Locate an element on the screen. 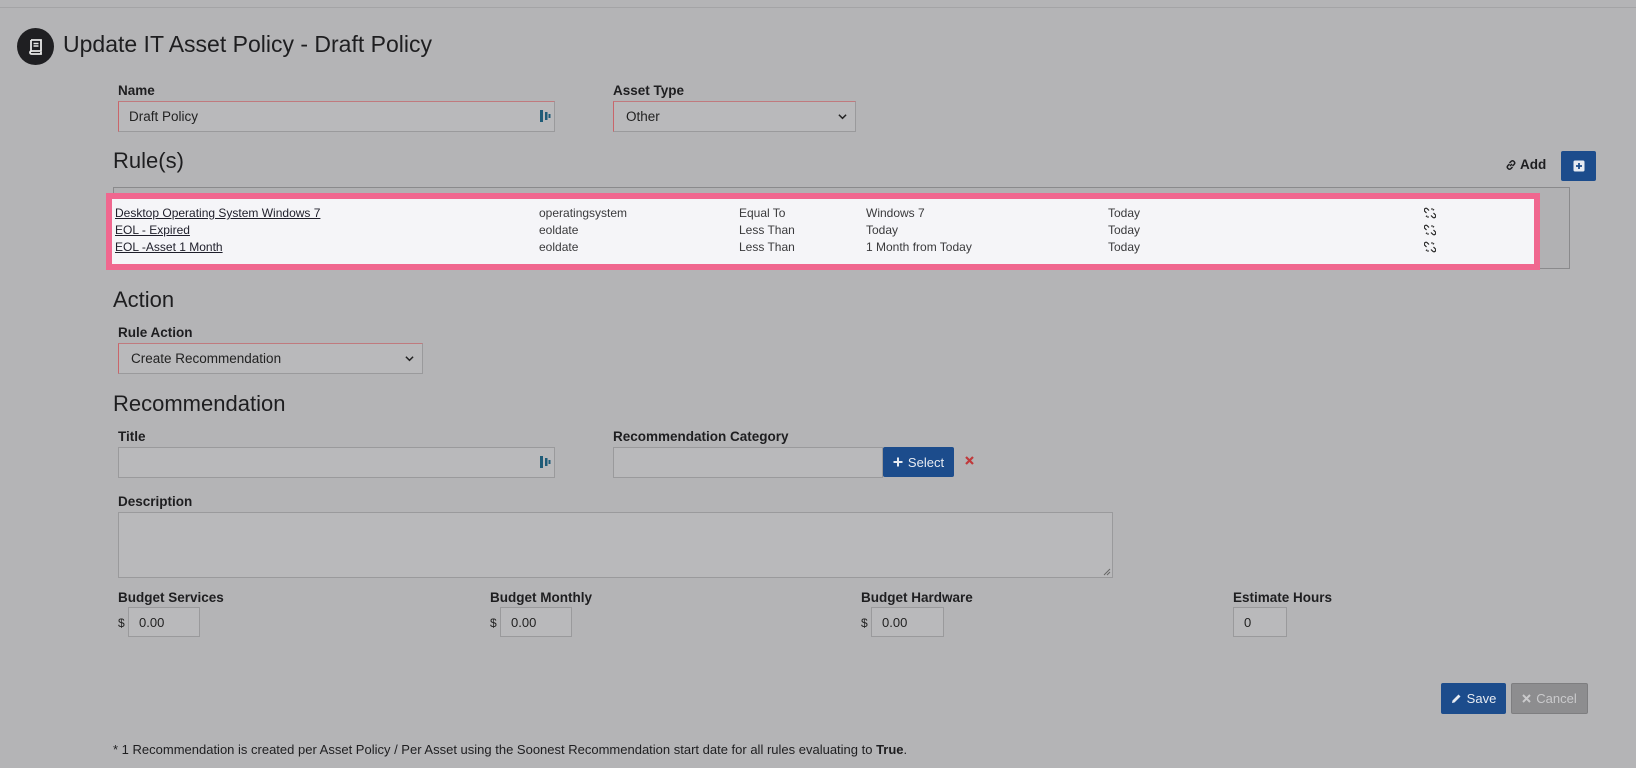 This screenshot has height=768, width=1636. save-label: Save is located at coordinates (1481, 698).